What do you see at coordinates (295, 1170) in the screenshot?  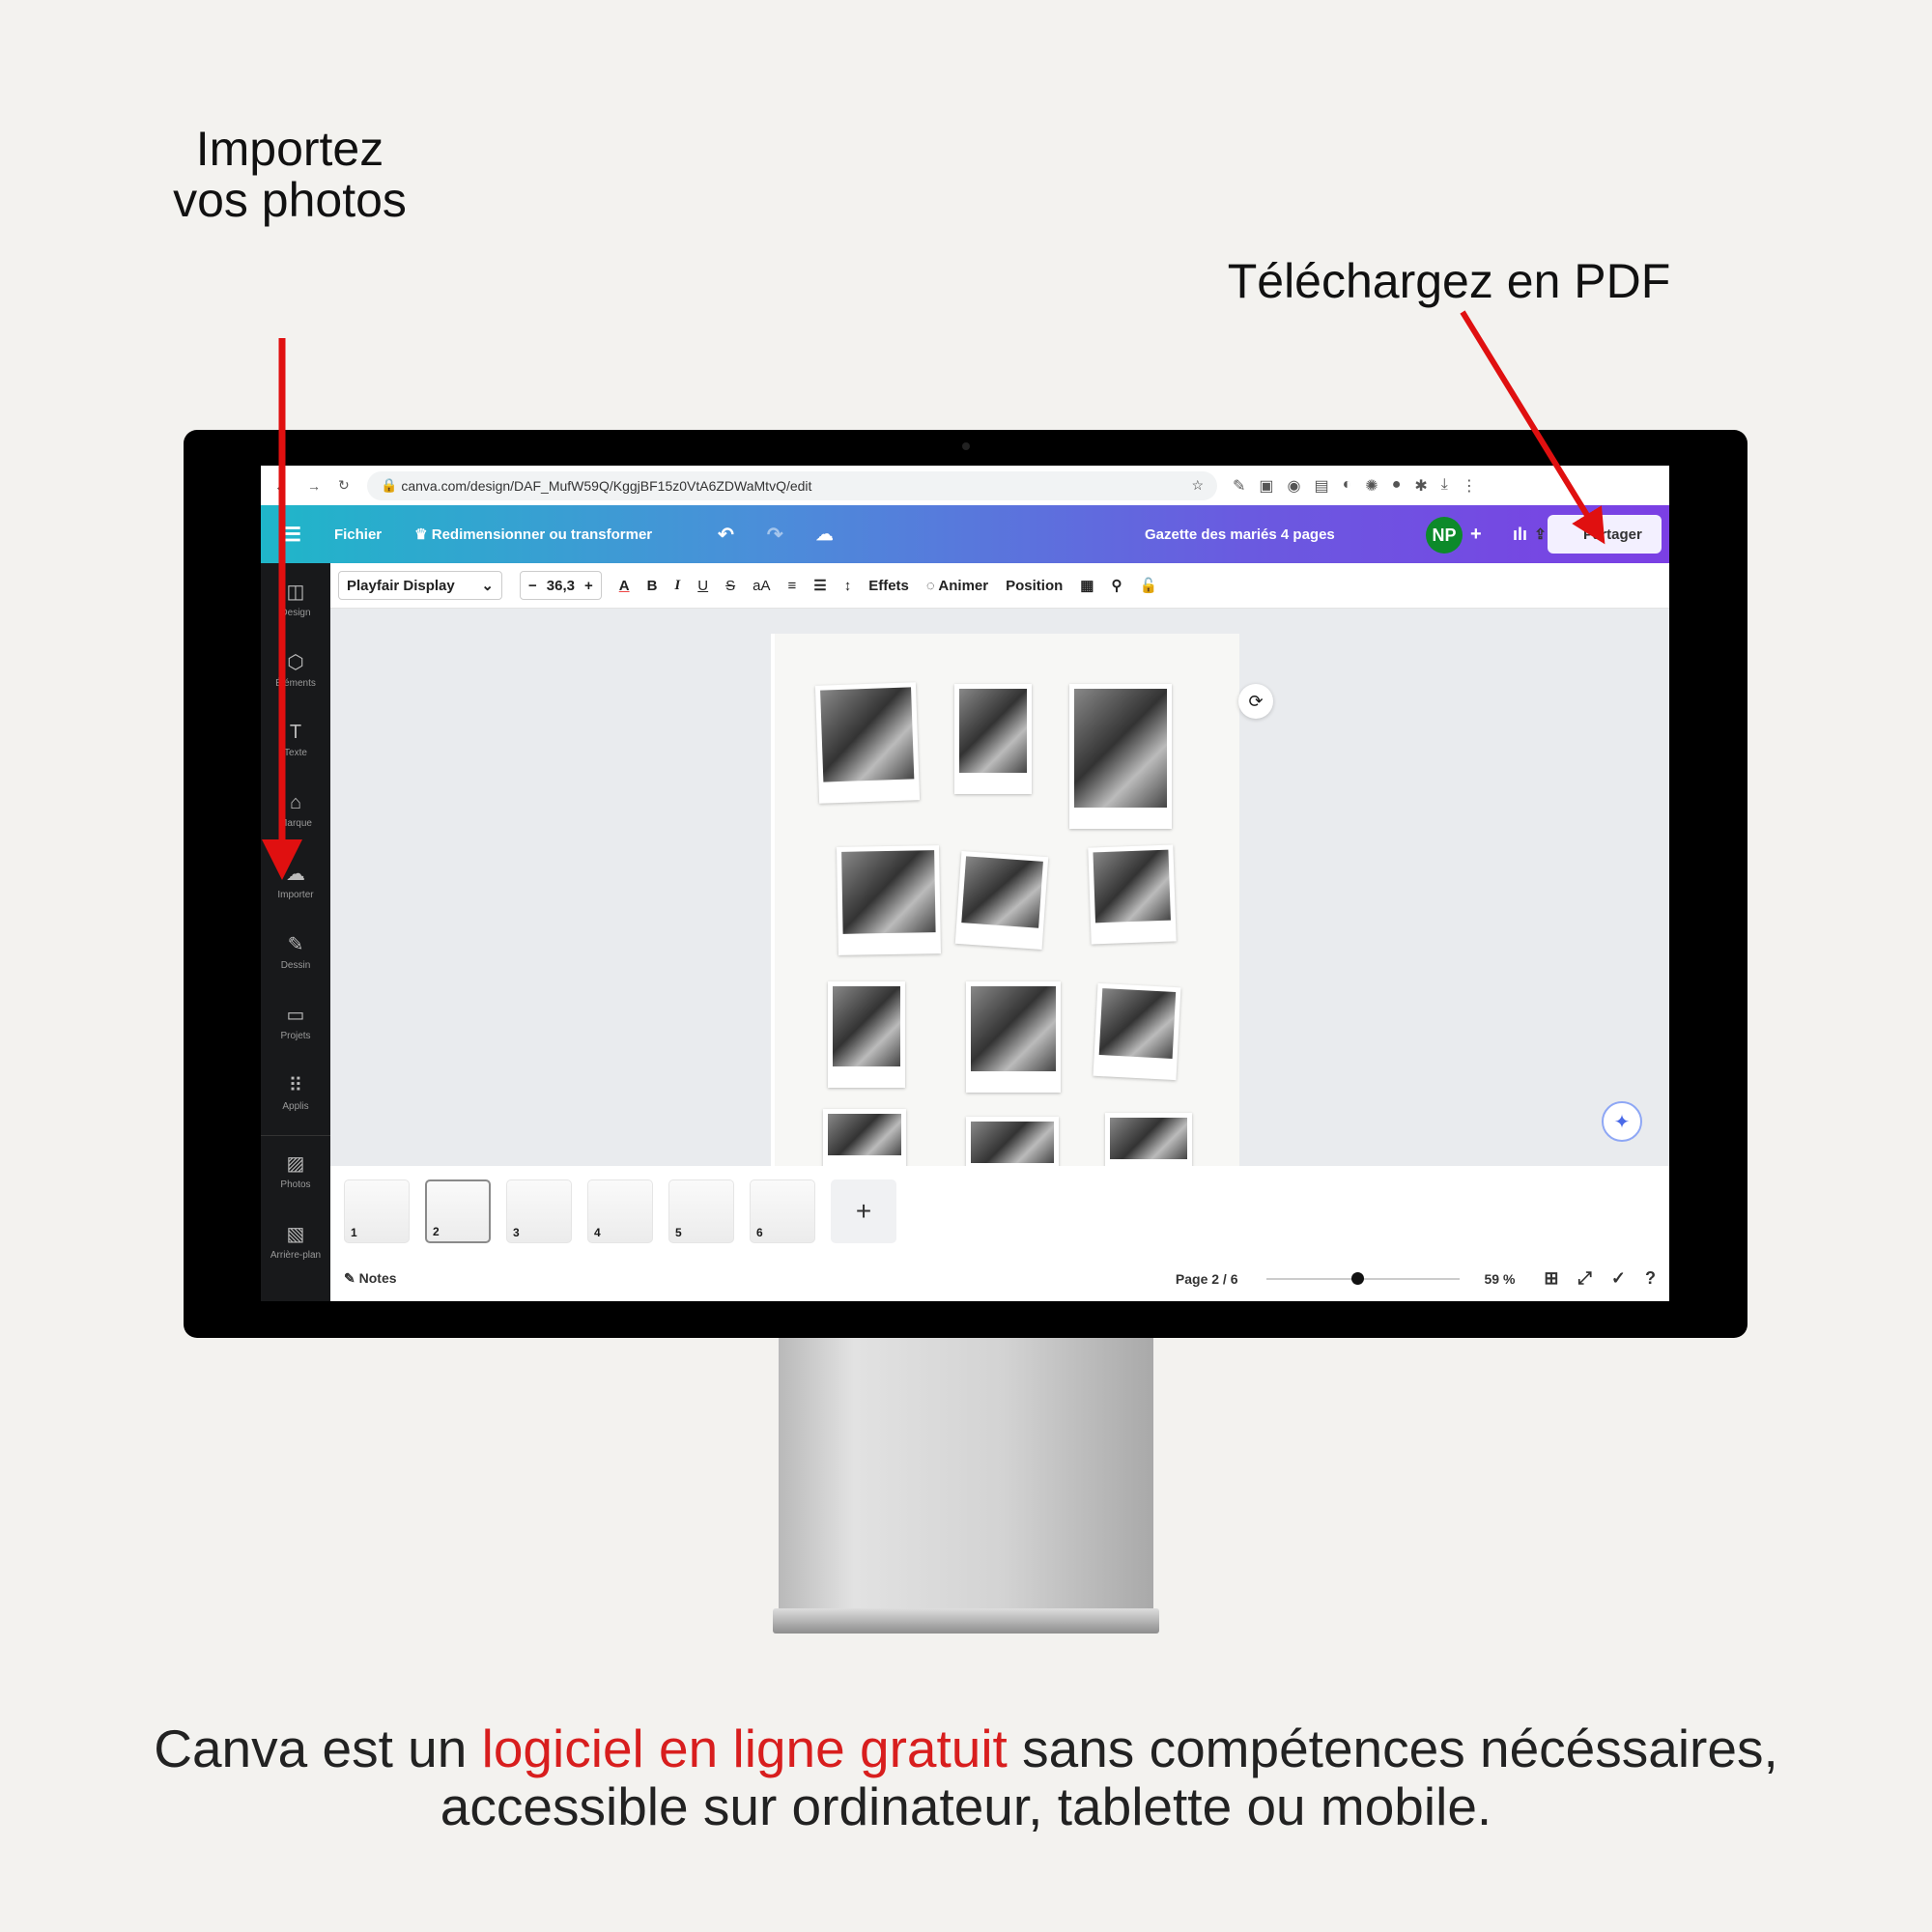 I see `sidebar-item-photos: ▨ Photos` at bounding box center [295, 1170].